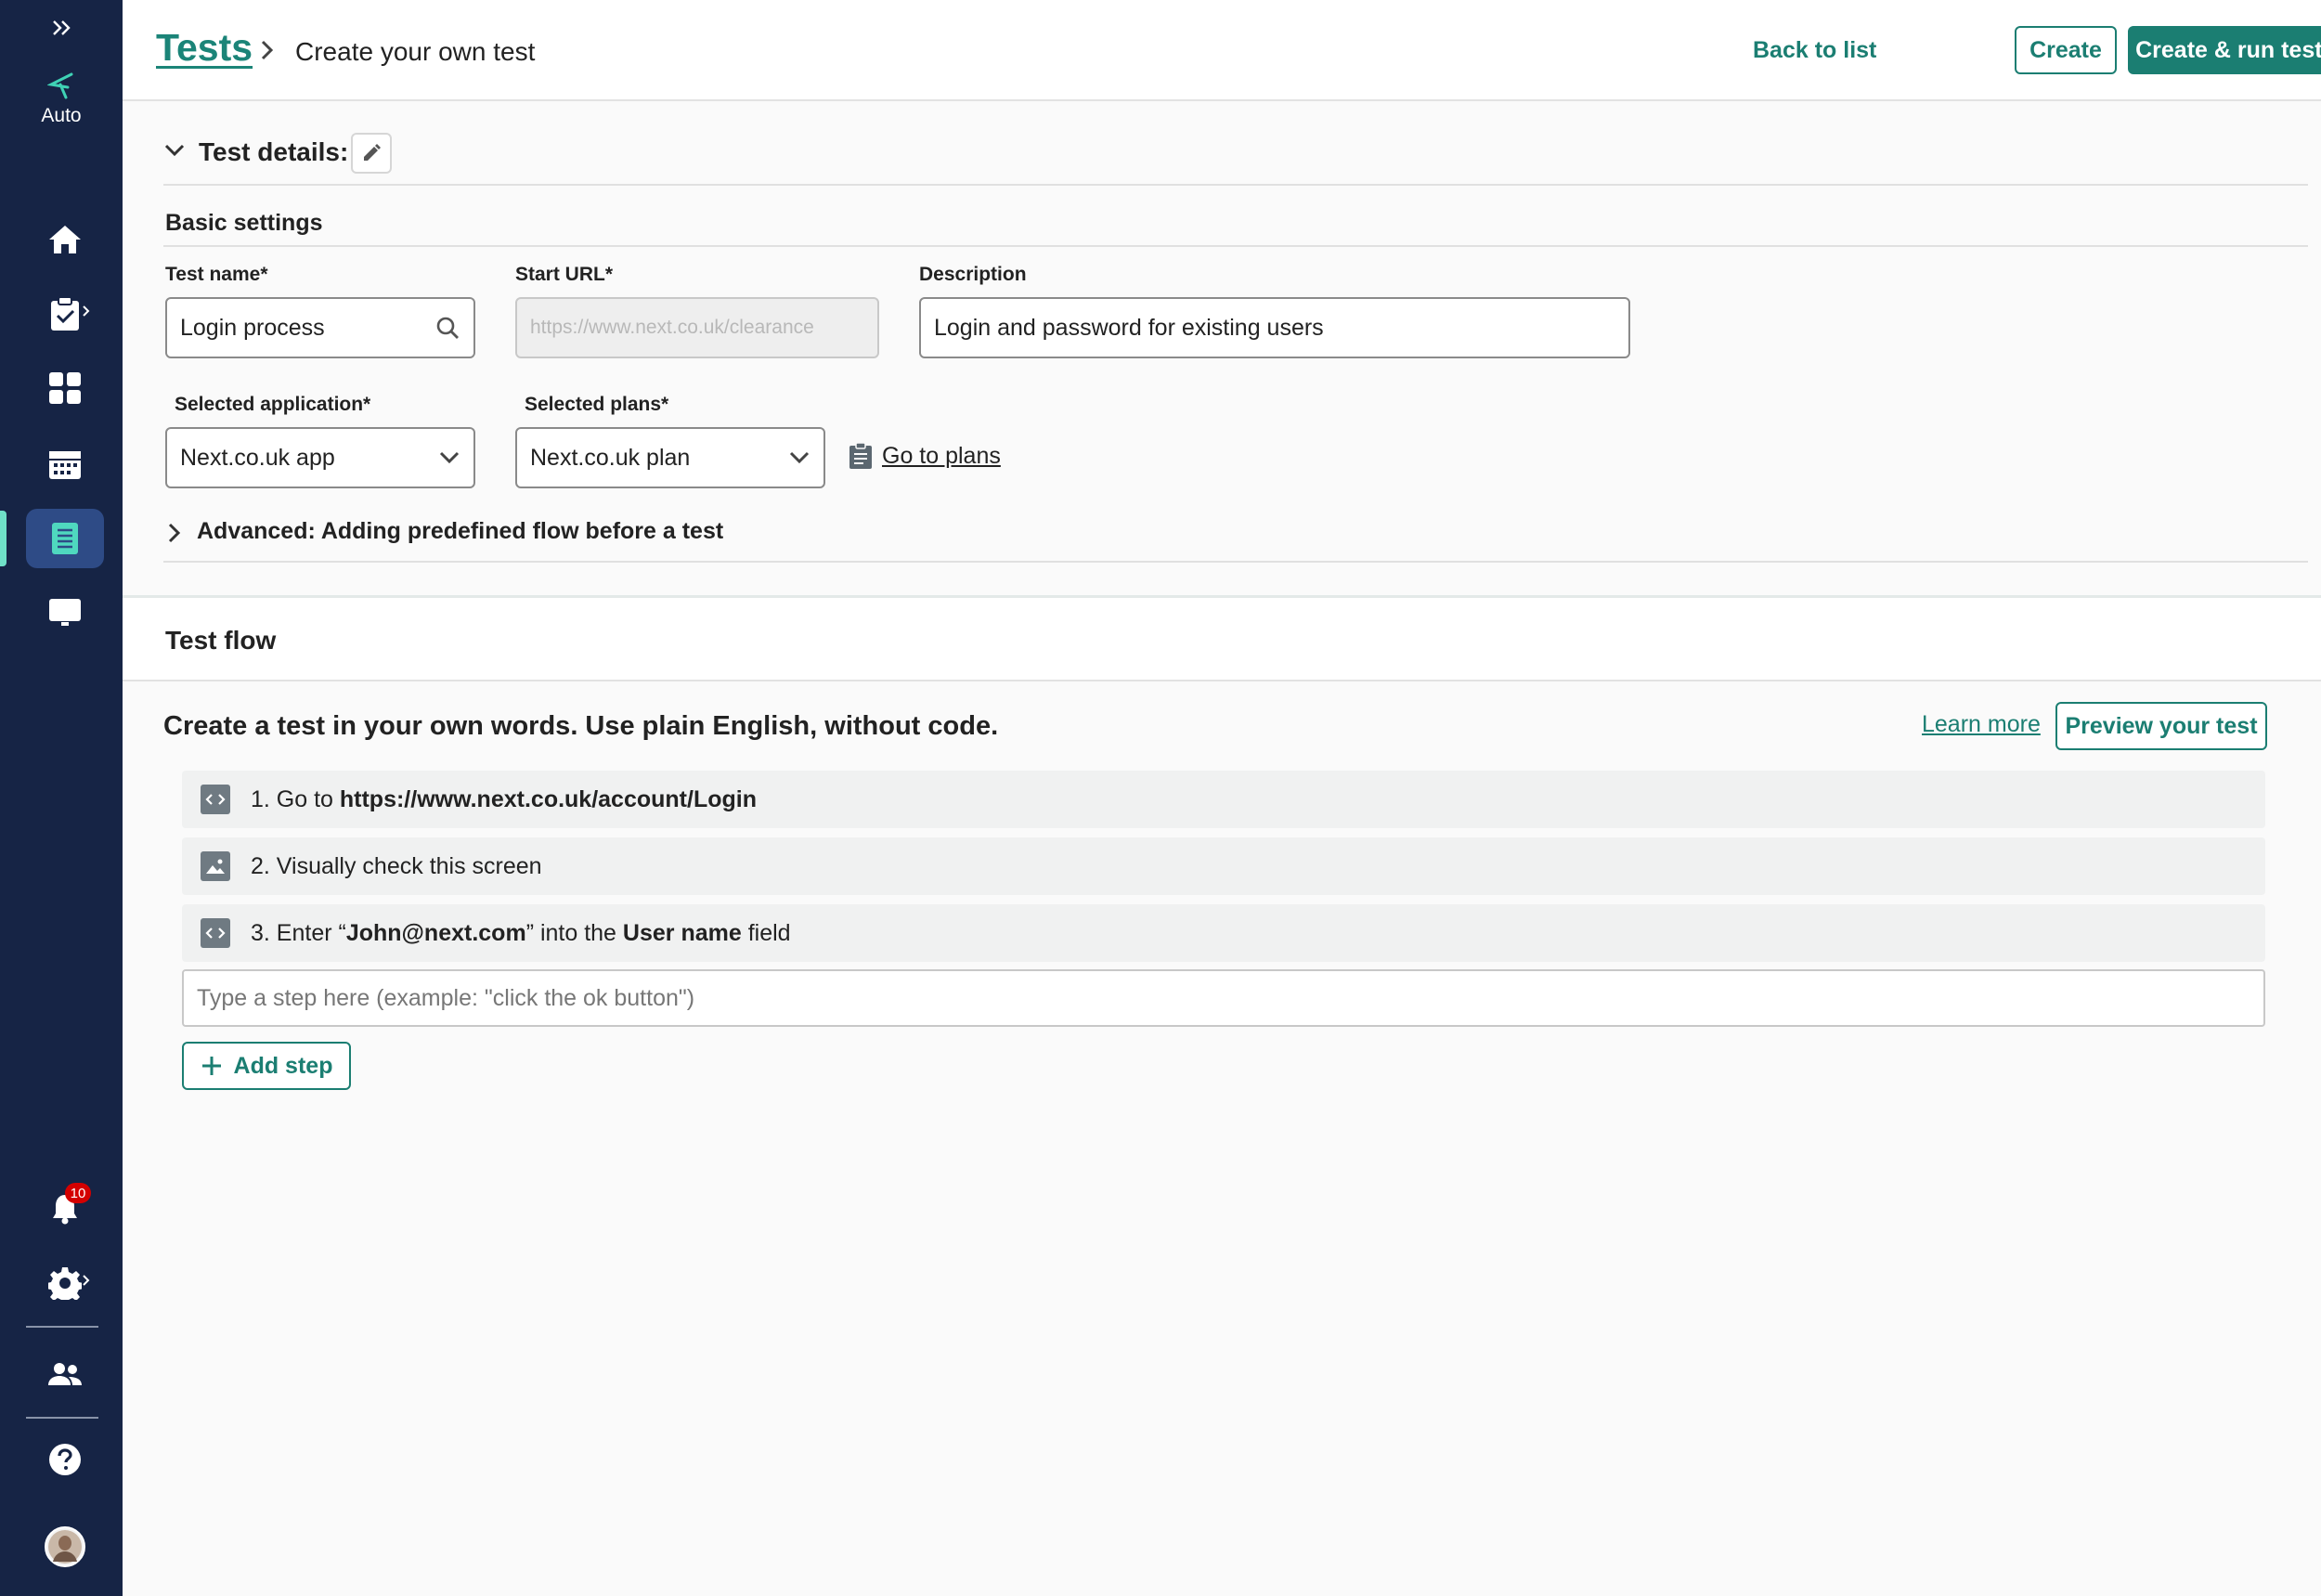 The image size is (2321, 1596). I want to click on preview-test-button: Preview your test, so click(2161, 726).